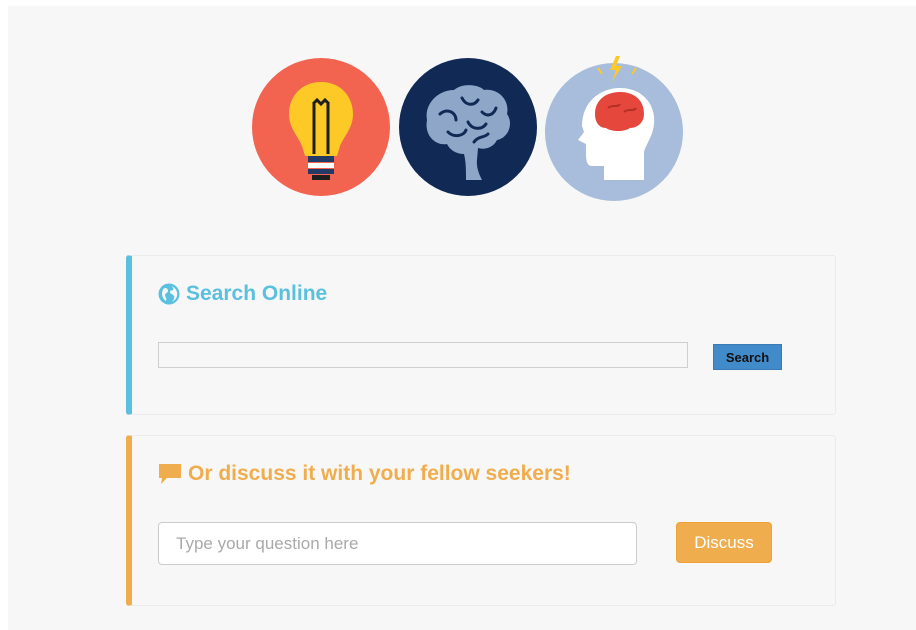 This screenshot has height=630, width=916. Describe the element at coordinates (257, 293) in the screenshot. I see `search-heading-text: Search Online` at that location.